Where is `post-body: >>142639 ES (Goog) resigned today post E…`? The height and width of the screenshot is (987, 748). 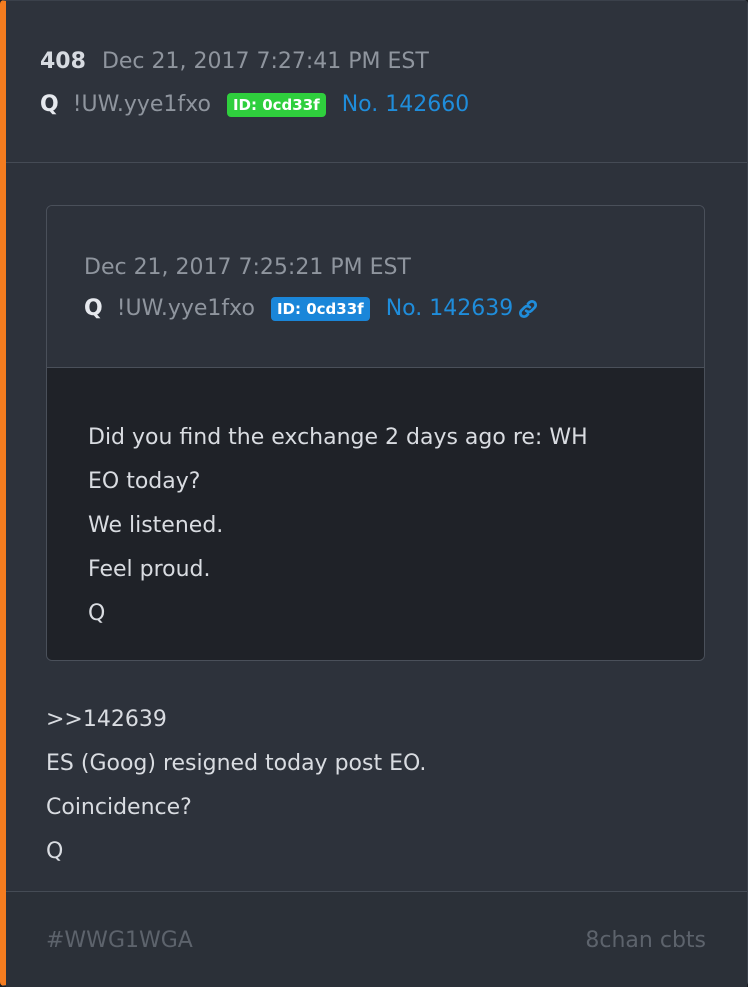
post-body: >>142639 ES (Goog) resigned today post E… is located at coordinates (236, 786).